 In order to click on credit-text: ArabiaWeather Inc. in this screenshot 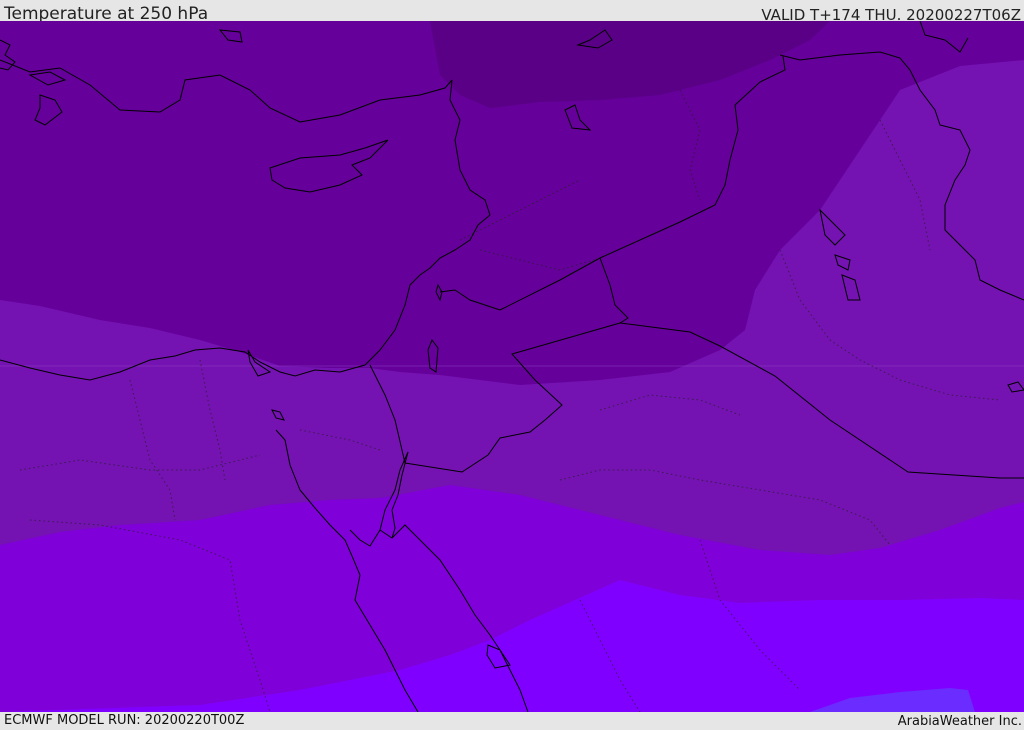, I will do `click(959, 721)`.